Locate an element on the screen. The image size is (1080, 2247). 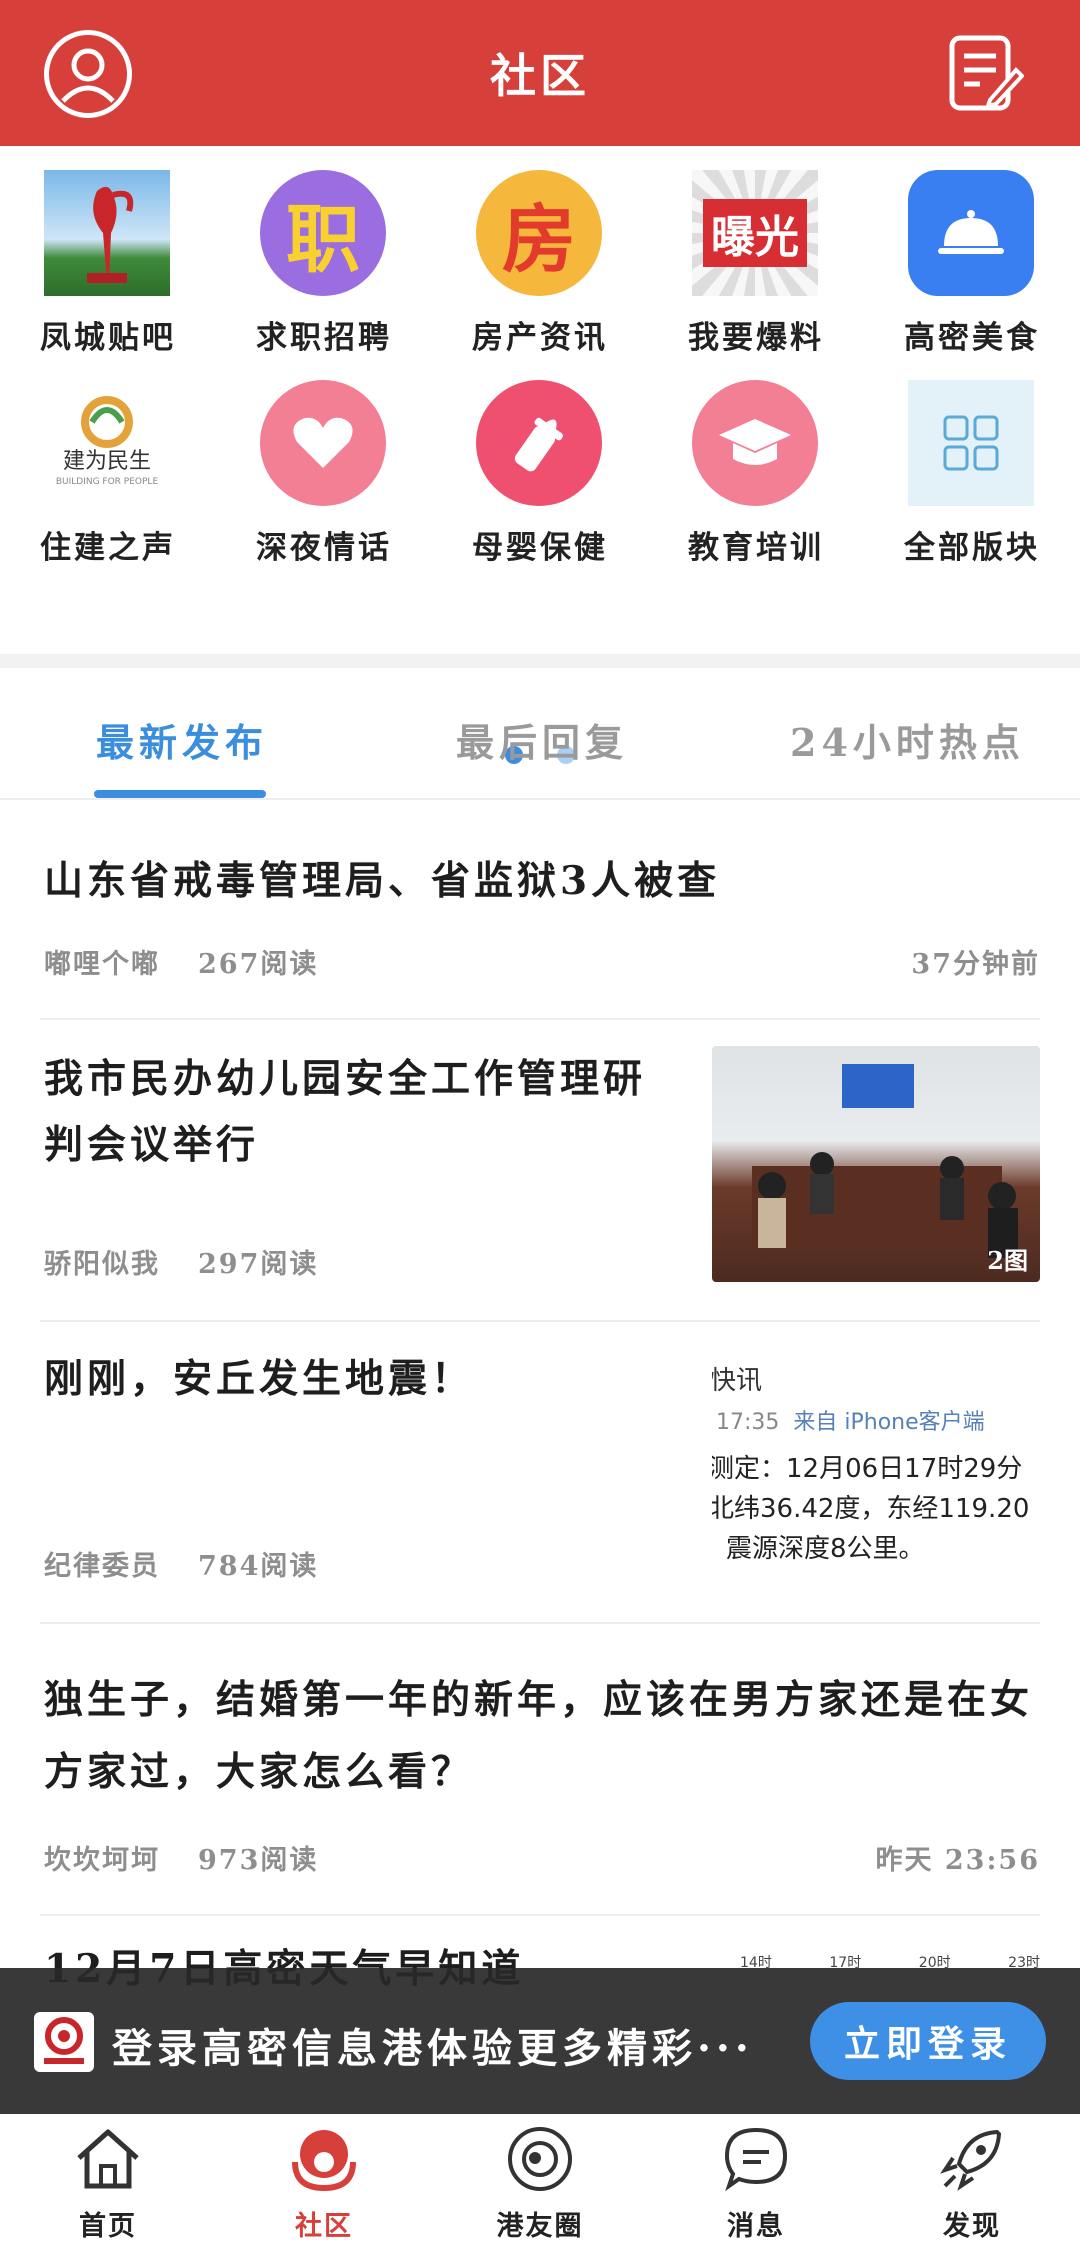
post-meta: 嘟哩个嘟 267阅读 is located at coordinates (181, 961).